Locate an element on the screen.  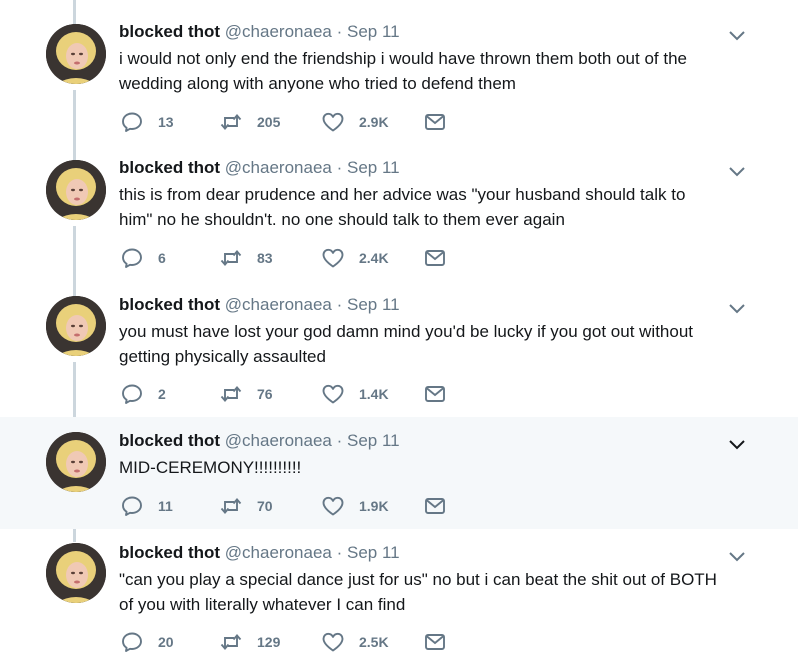
like-button: 1.4K is located at coordinates (355, 394).